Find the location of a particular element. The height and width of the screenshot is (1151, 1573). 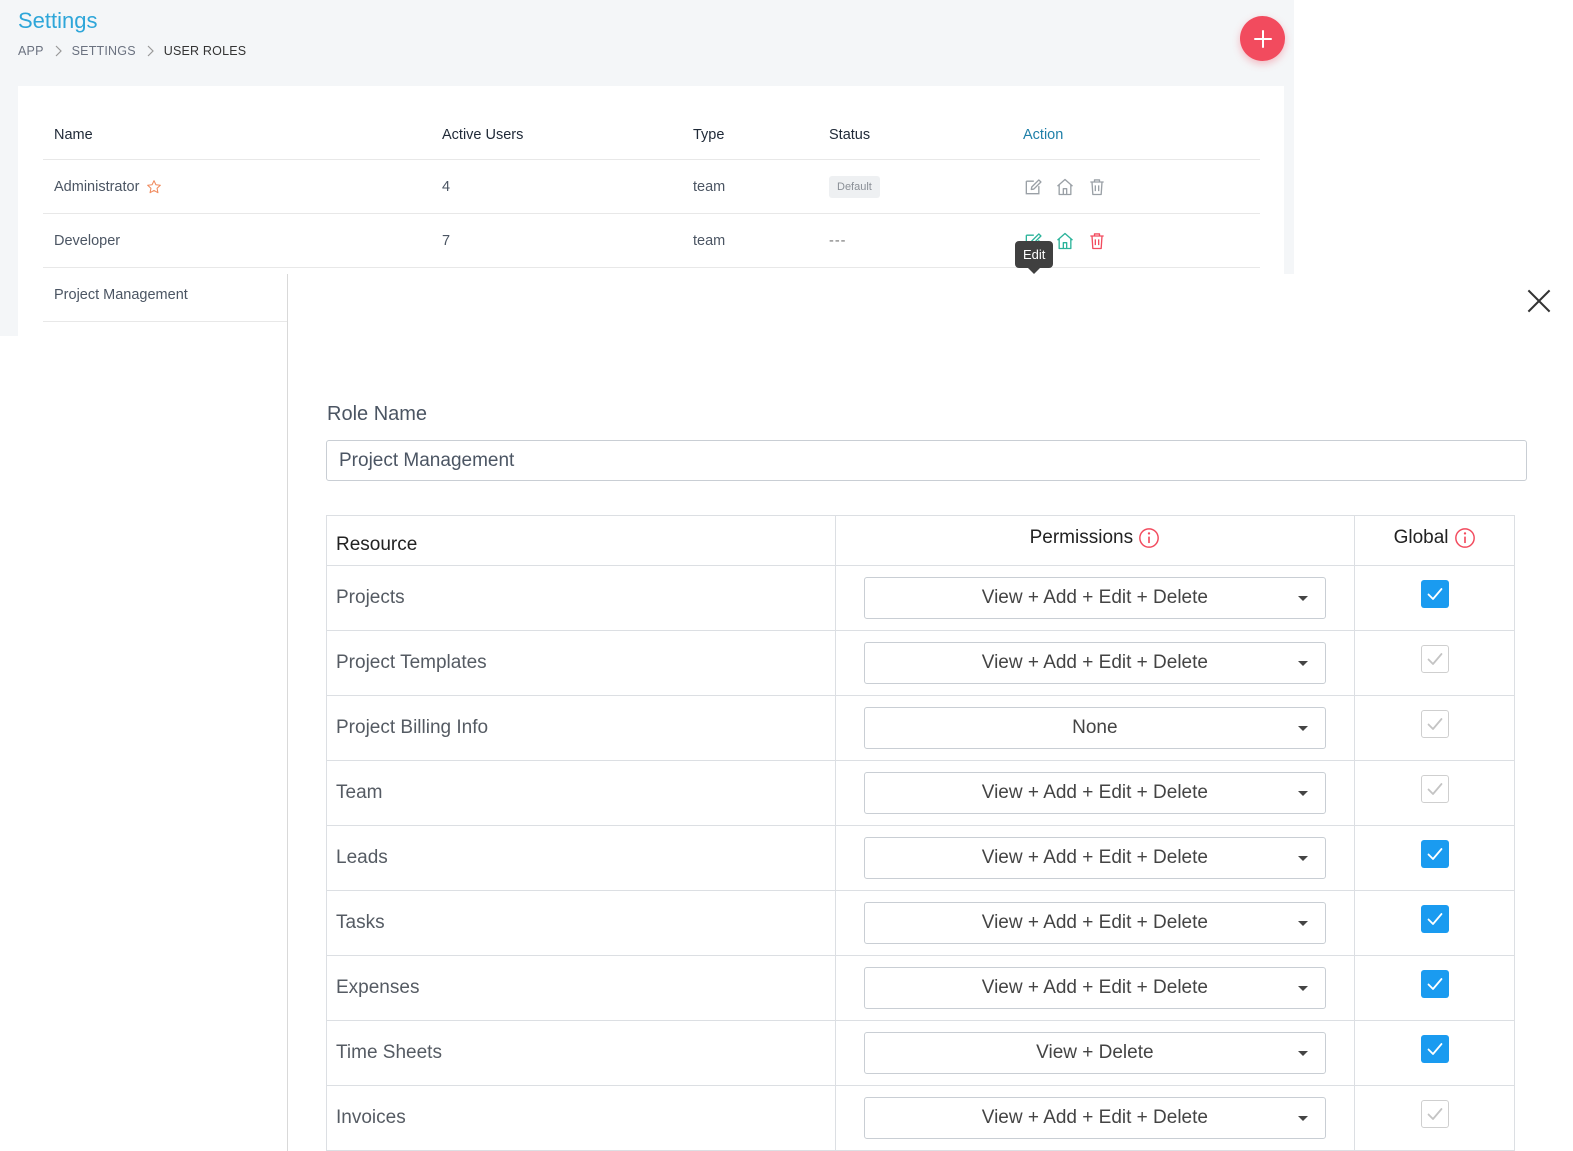

column-header-status: Status is located at coordinates (849, 135).